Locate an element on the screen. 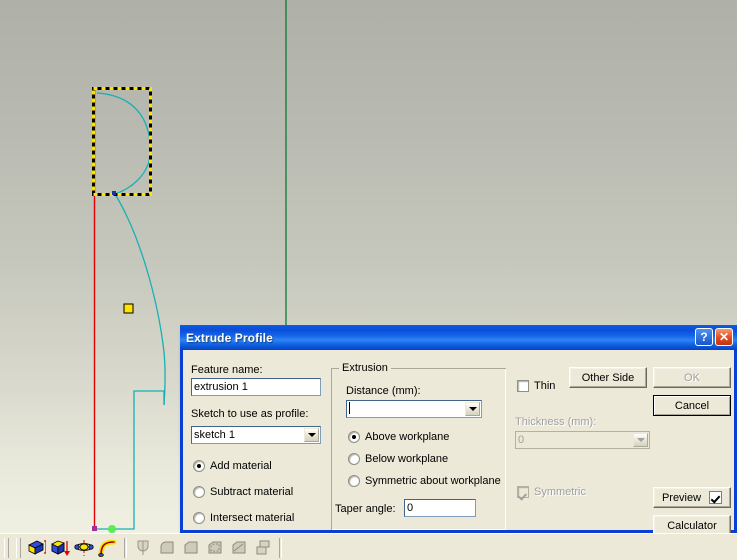 Image resolution: width=737 pixels, height=560 pixels. radio-intersect-material-label: Intersect material is located at coordinates (252, 518).